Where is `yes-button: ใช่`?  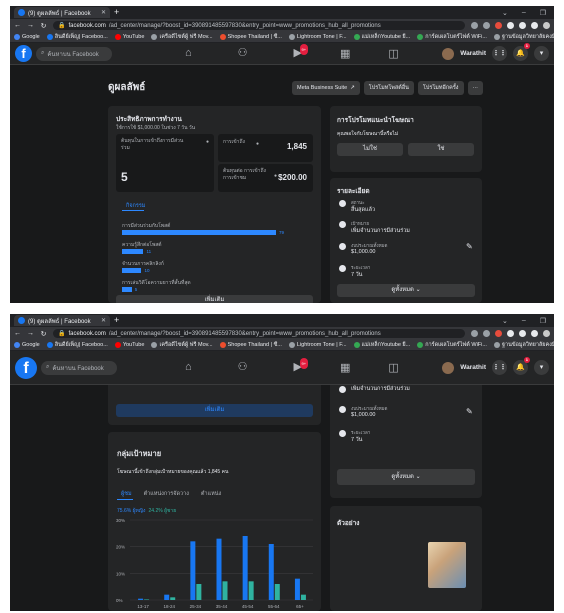 yes-button: ใช่ is located at coordinates (441, 149).